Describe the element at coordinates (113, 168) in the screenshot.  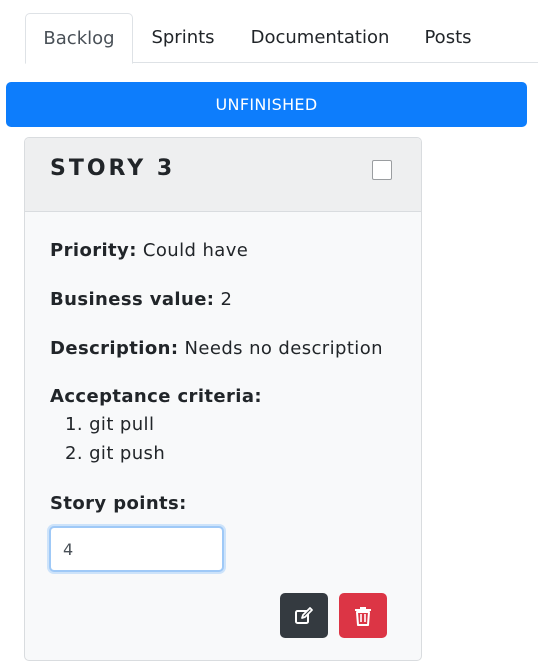
I see `story-title: STORY 3` at that location.